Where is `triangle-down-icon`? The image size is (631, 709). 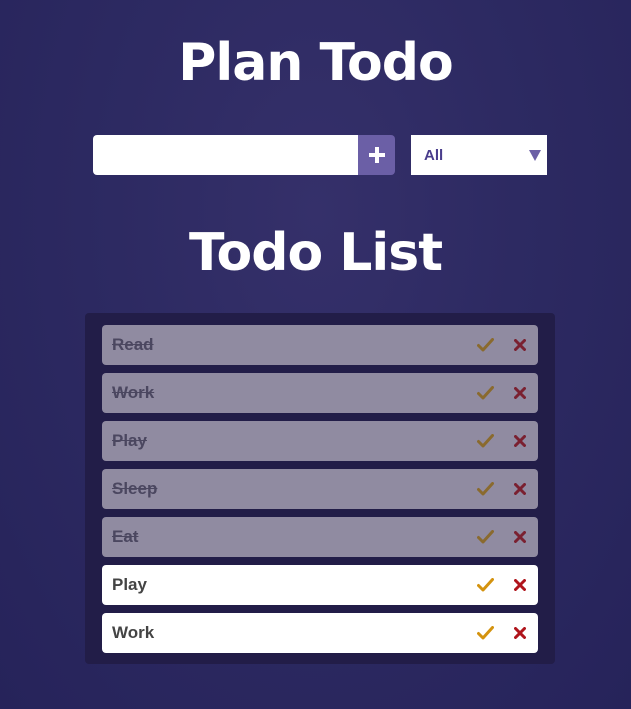
triangle-down-icon is located at coordinates (535, 155).